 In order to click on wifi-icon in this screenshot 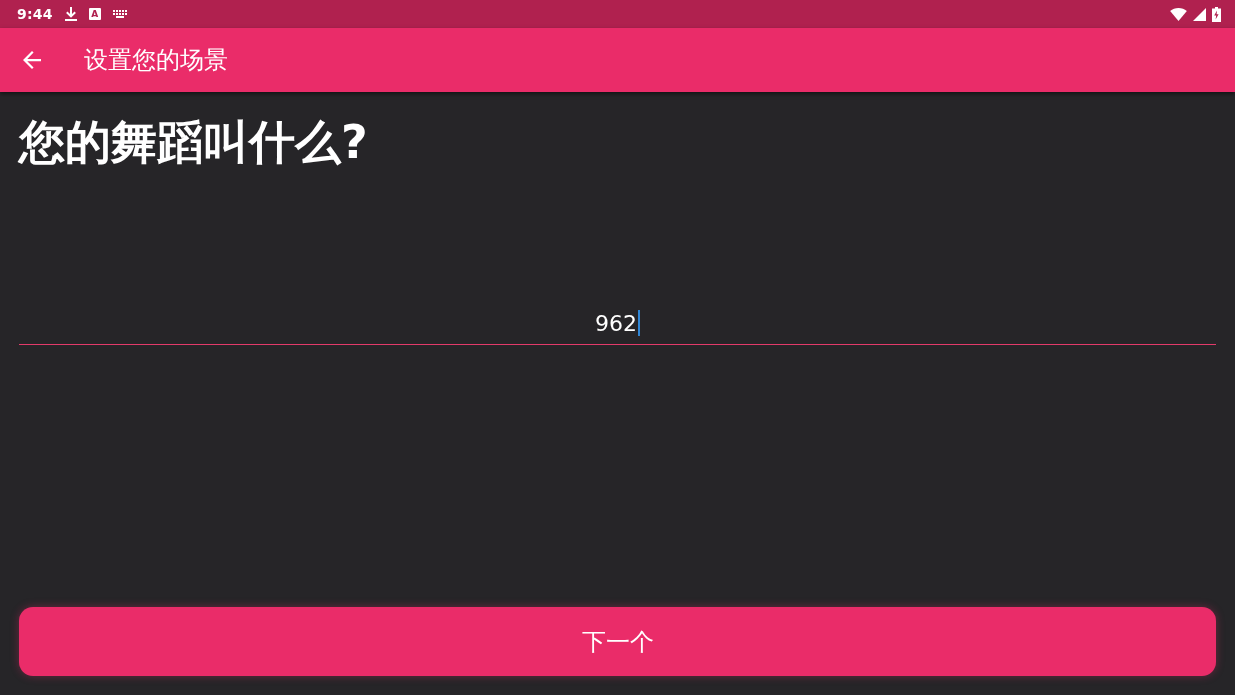, I will do `click(1178, 14)`.